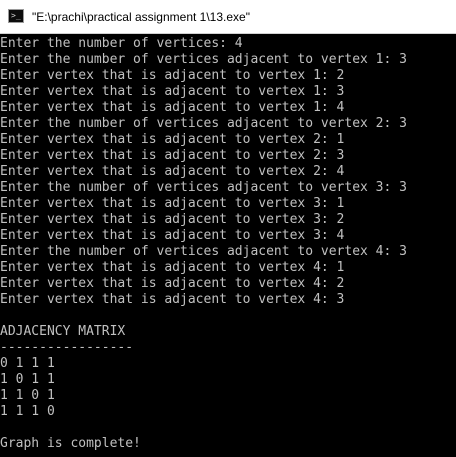  What do you see at coordinates (27, 363) in the screenshot?
I see `matrix-row: 0 1 1 1` at bounding box center [27, 363].